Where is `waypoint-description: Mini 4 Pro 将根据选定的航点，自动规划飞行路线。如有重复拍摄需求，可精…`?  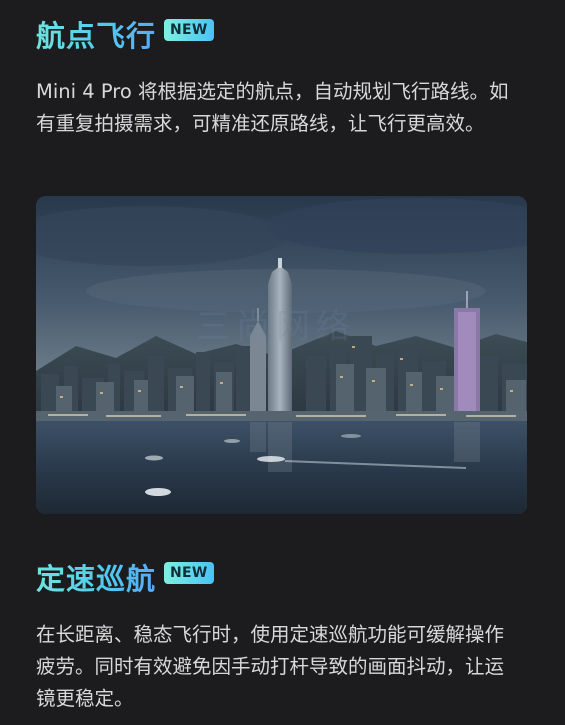
waypoint-description: Mini 4 Pro 将根据选定的航点，自动规划飞行路线。如有重复拍摄需求，可精… is located at coordinates (272, 107).